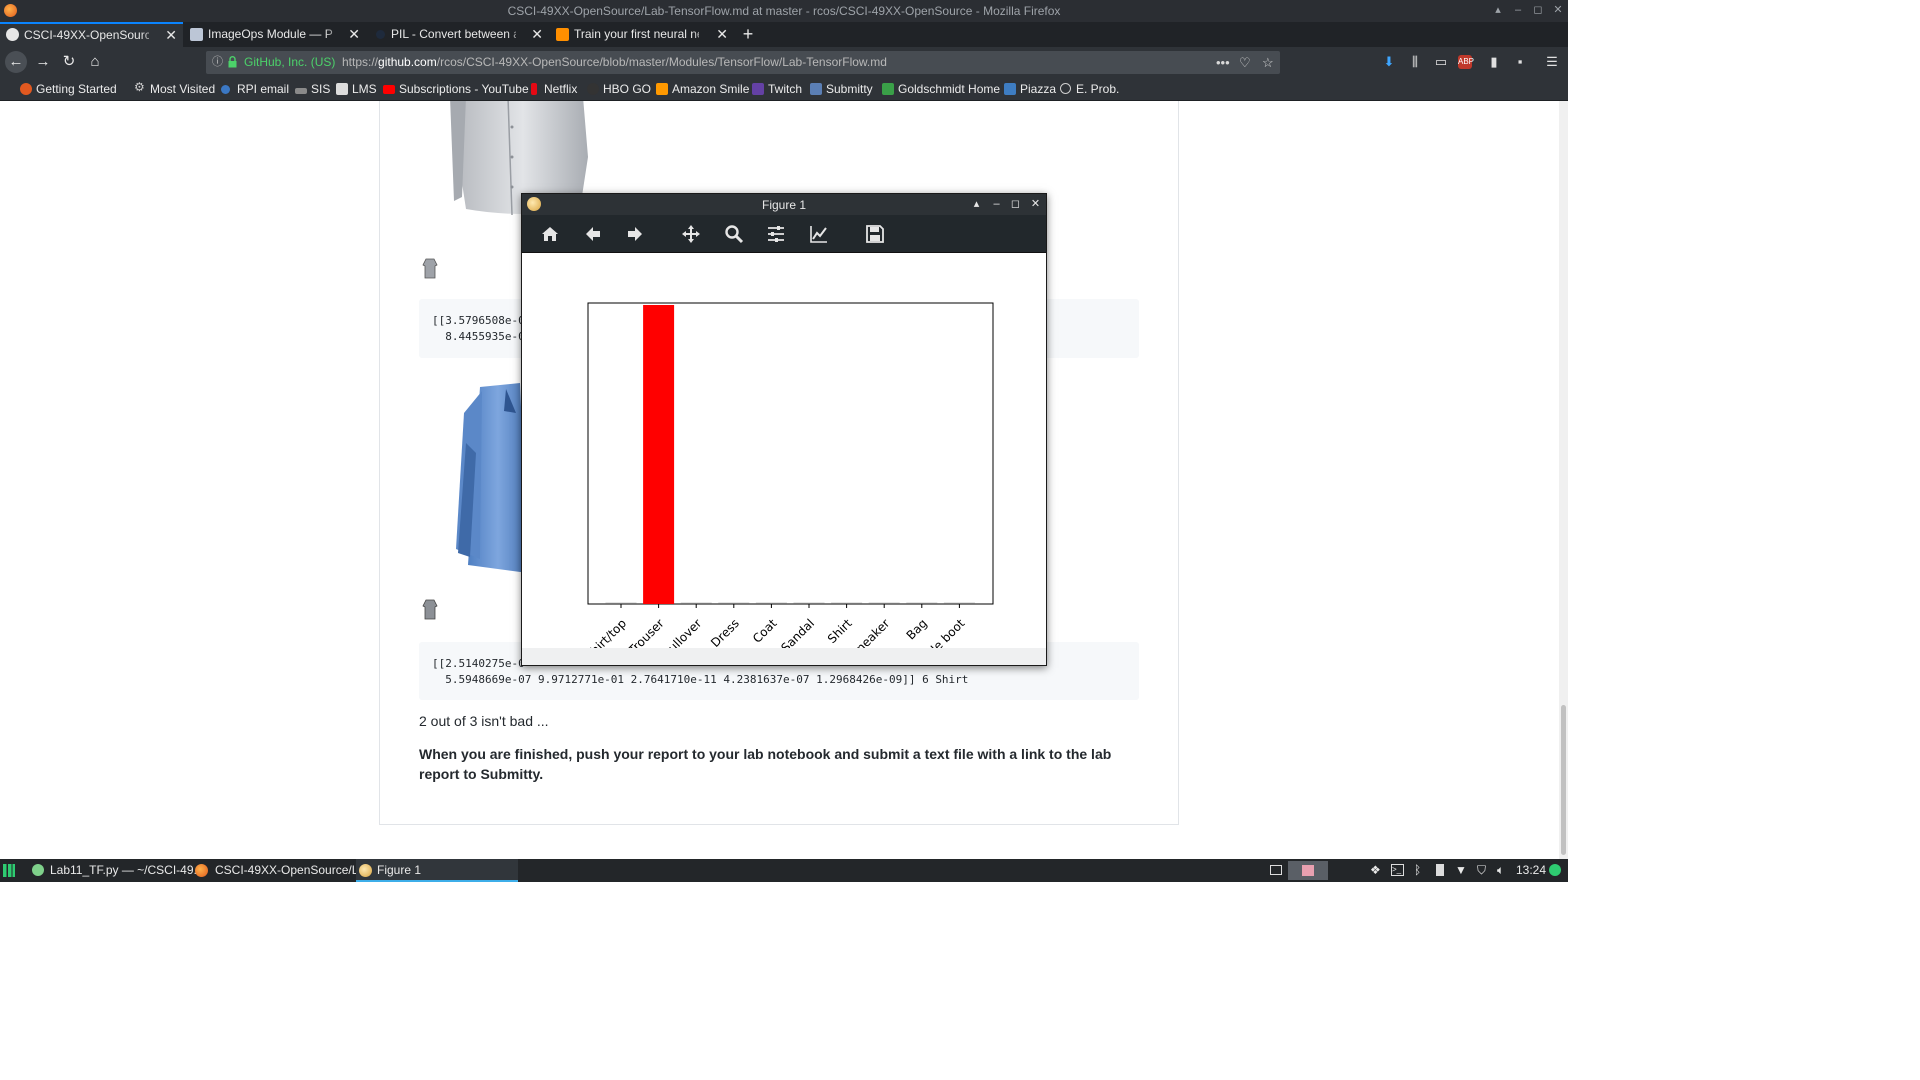  What do you see at coordinates (659, 454) in the screenshot?
I see `bar-trouser` at bounding box center [659, 454].